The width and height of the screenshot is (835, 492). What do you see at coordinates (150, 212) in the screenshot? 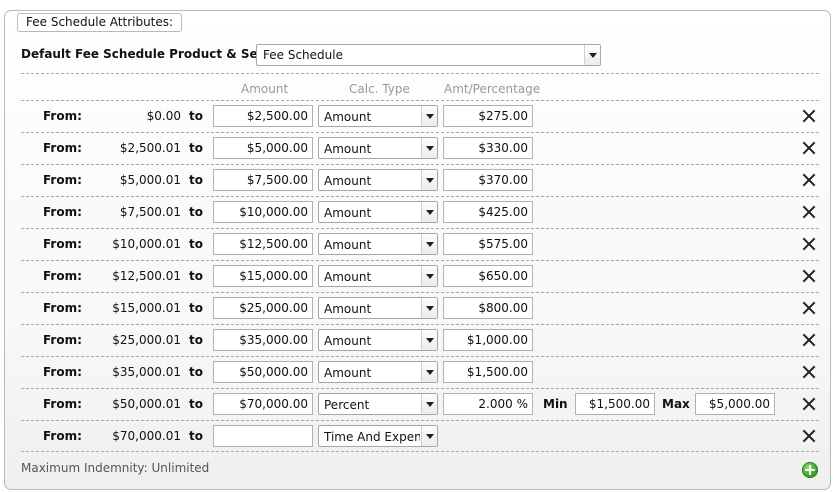
I see `from-value: $7,500.01` at bounding box center [150, 212].